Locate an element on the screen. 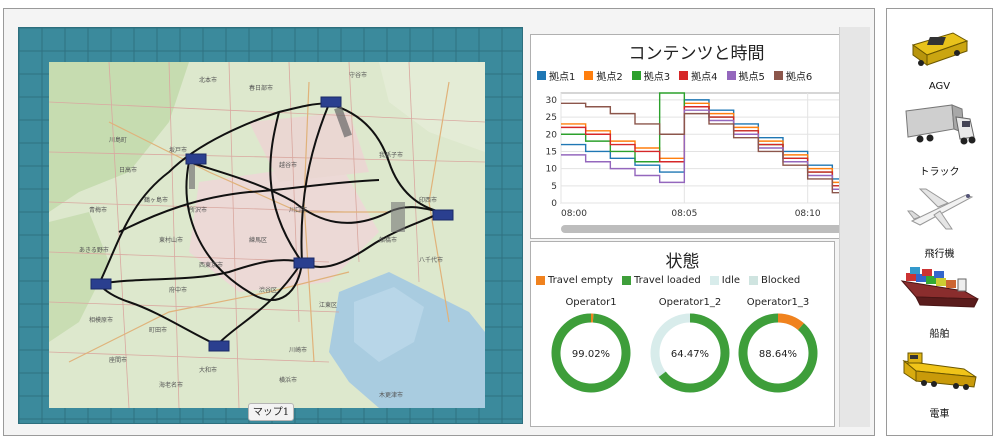 The width and height of the screenshot is (1000, 445). svg-text: 北本市 is located at coordinates (208, 80).